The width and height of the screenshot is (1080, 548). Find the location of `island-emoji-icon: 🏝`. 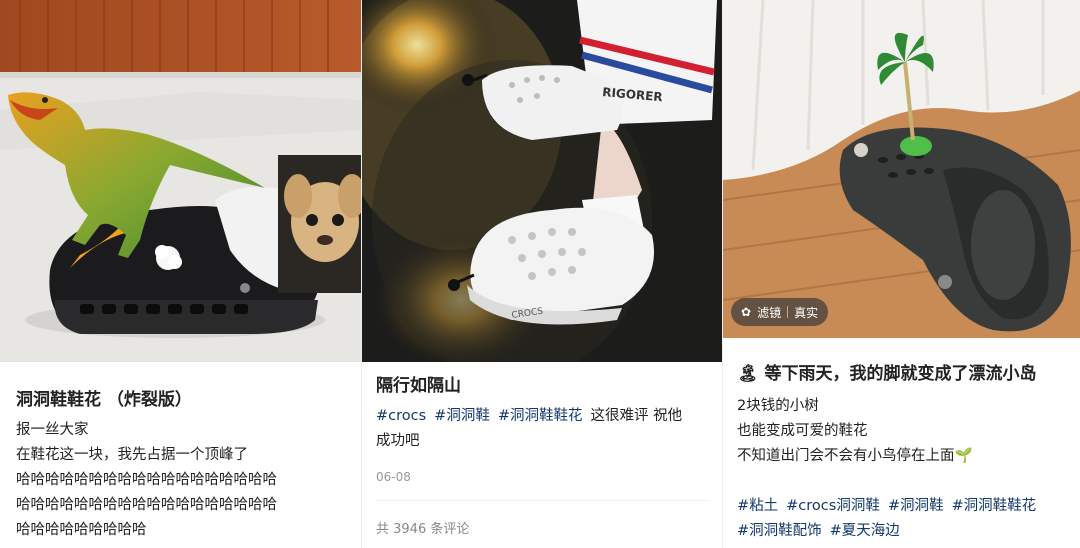

island-emoji-icon: 🏝 is located at coordinates (748, 374).